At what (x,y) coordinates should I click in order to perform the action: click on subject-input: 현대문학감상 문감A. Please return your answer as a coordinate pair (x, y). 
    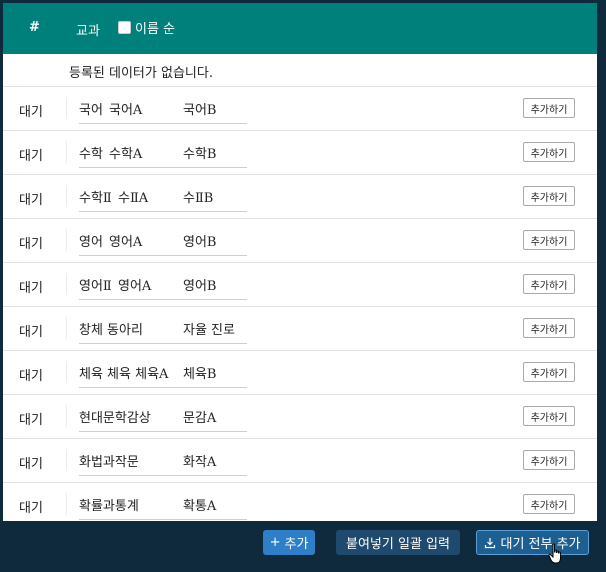
    Looking at the image, I should click on (163, 419).